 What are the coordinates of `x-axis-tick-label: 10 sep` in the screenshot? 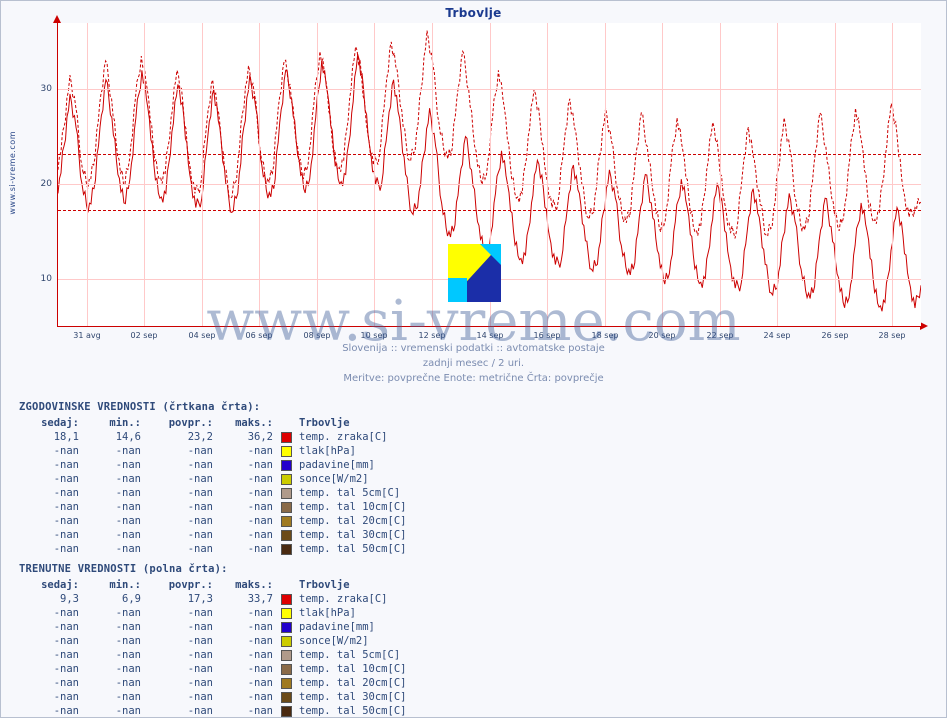 It's located at (374, 335).